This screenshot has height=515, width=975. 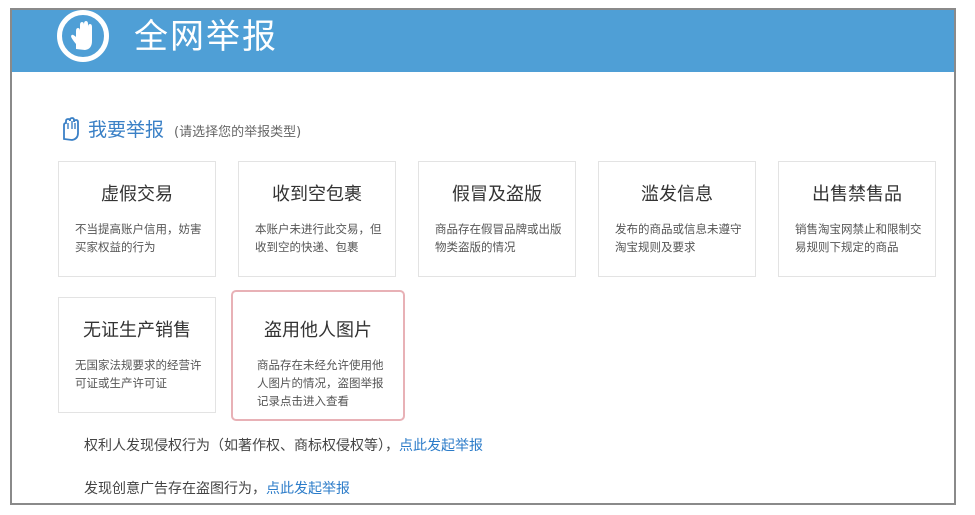 I want to click on card-desc: 商品存在假冒品牌或出版物类盗版的情况, so click(x=498, y=238).